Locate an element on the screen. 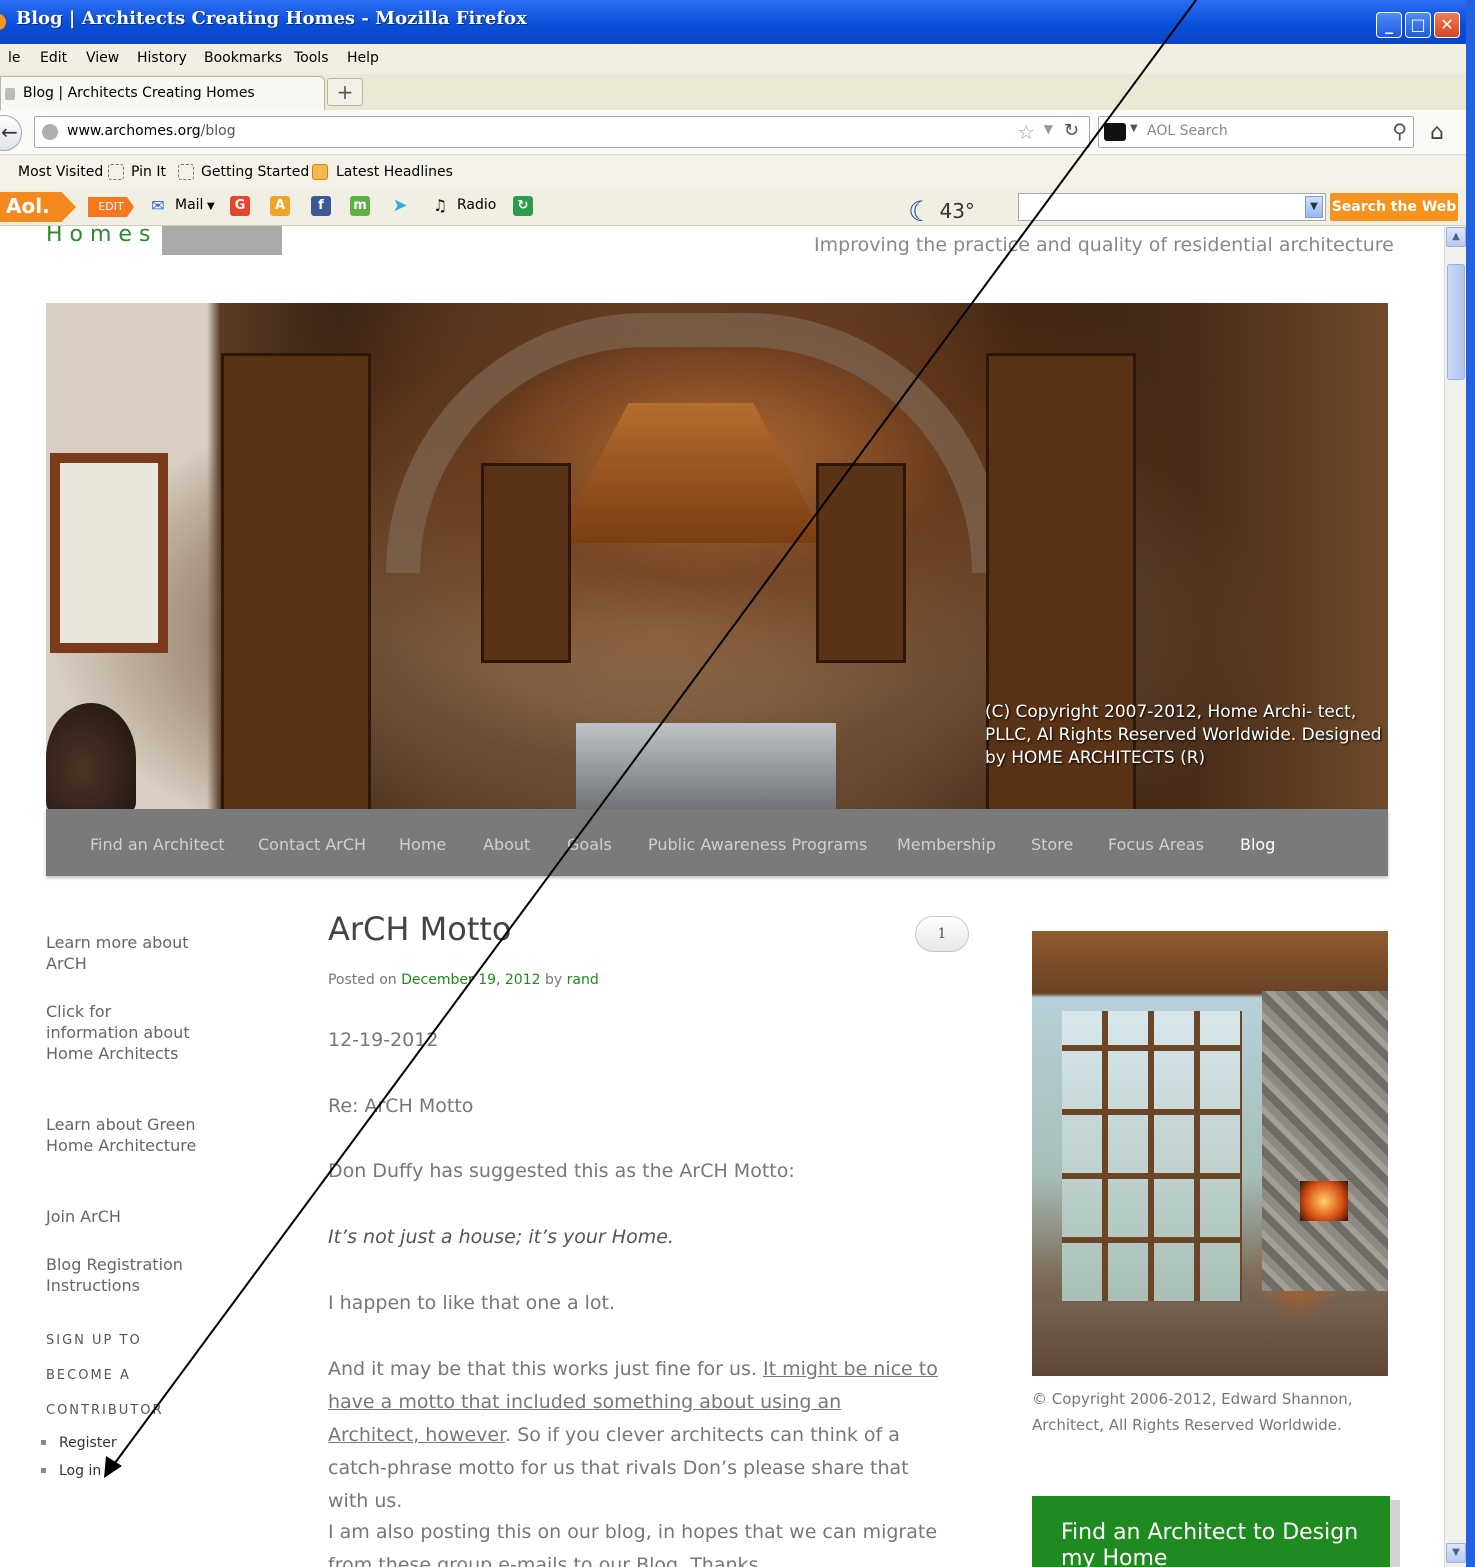 Image resolution: width=1475 pixels, height=1567 pixels. nav-public-awareness: Public Awareness Programs is located at coordinates (757, 844).